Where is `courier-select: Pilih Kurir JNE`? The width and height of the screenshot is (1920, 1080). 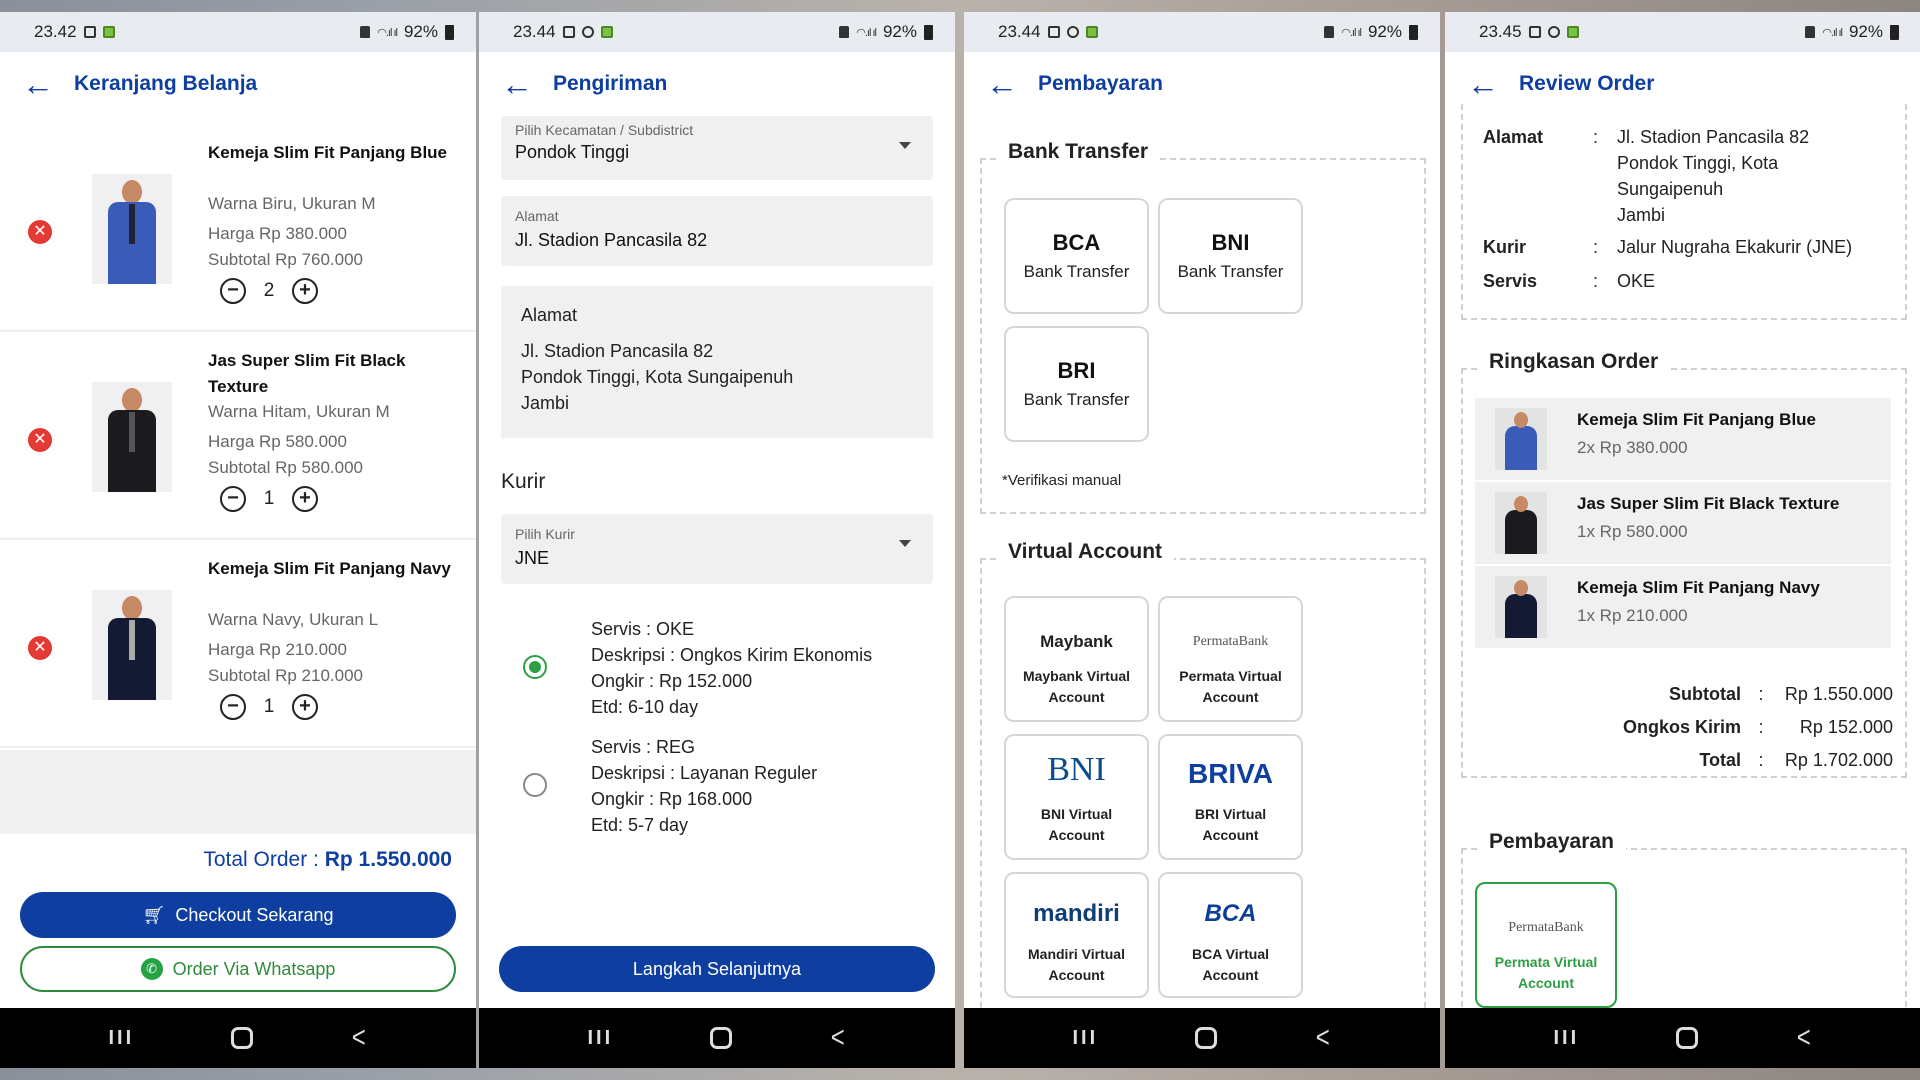 courier-select: Pilih Kurir JNE is located at coordinates (717, 549).